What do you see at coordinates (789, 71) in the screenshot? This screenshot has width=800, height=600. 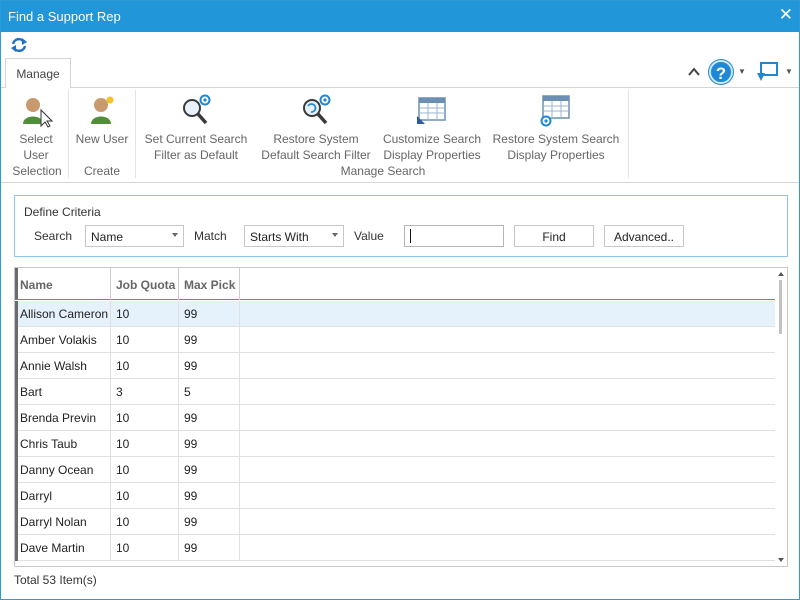 I see `comment-dropdown-icon: ▼` at bounding box center [789, 71].